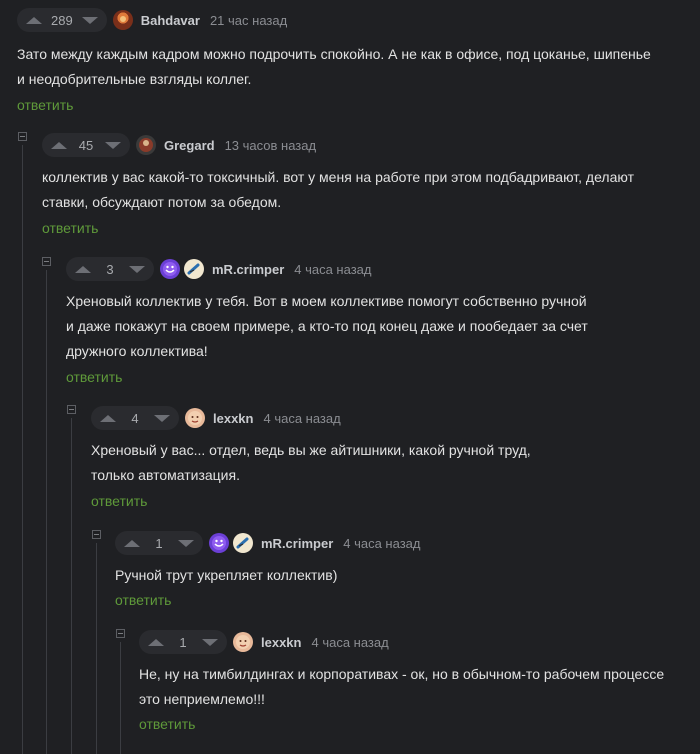 Image resolution: width=700 pixels, height=754 pixels. I want to click on comment-header: 1 mR.crimper 4 часа назад, so click(407, 543).